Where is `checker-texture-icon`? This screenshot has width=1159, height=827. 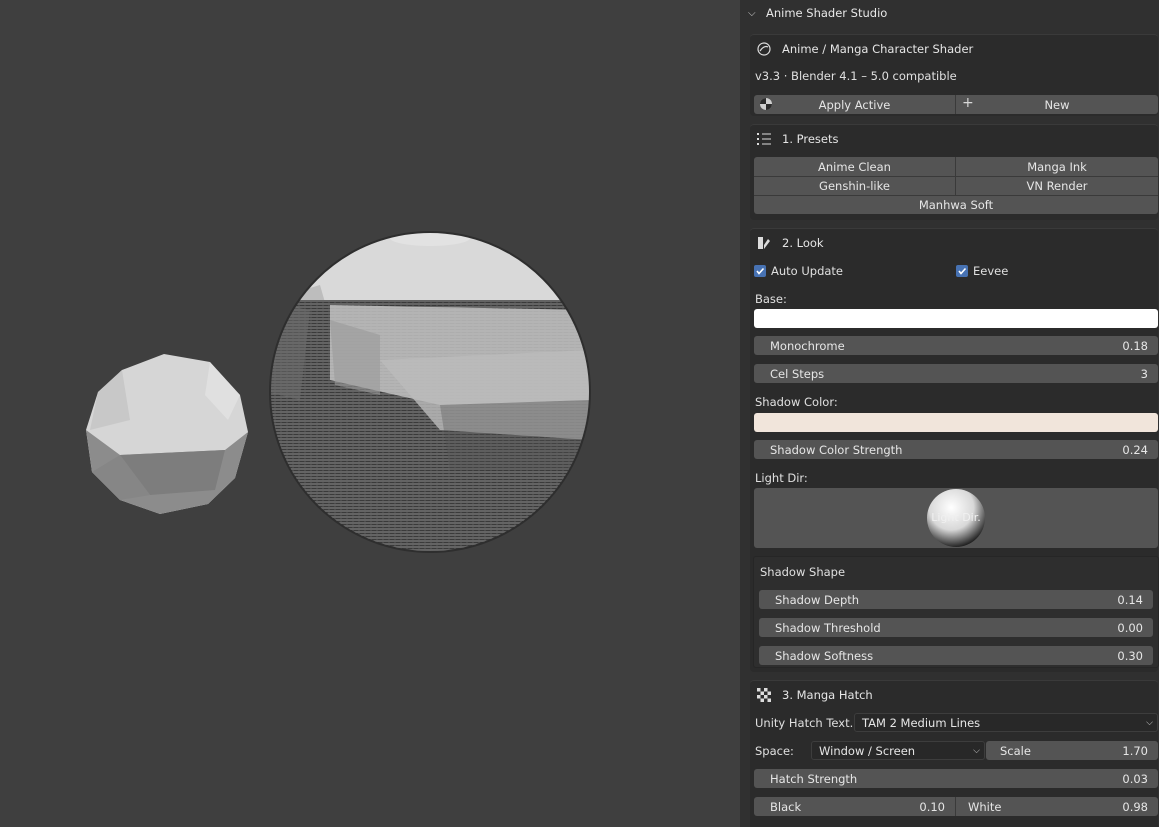
checker-texture-icon is located at coordinates (764, 695).